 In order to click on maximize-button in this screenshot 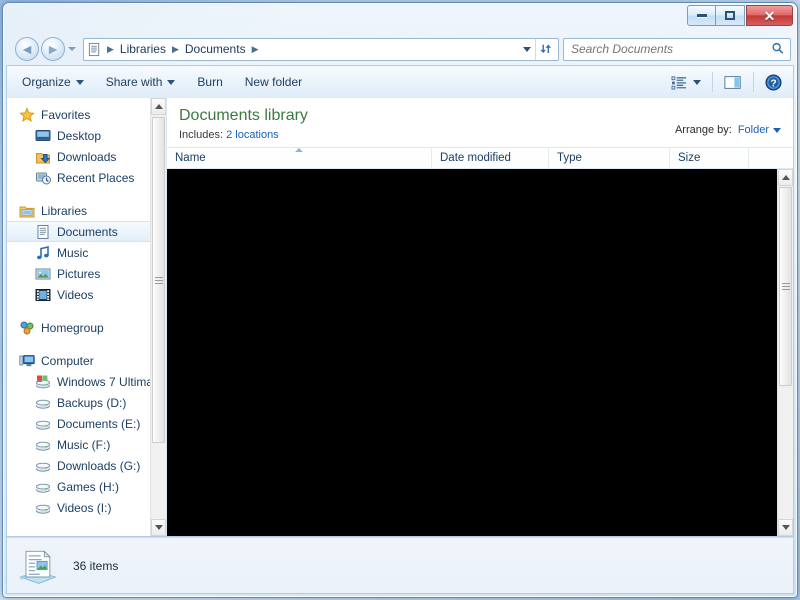, I will do `click(730, 15)`.